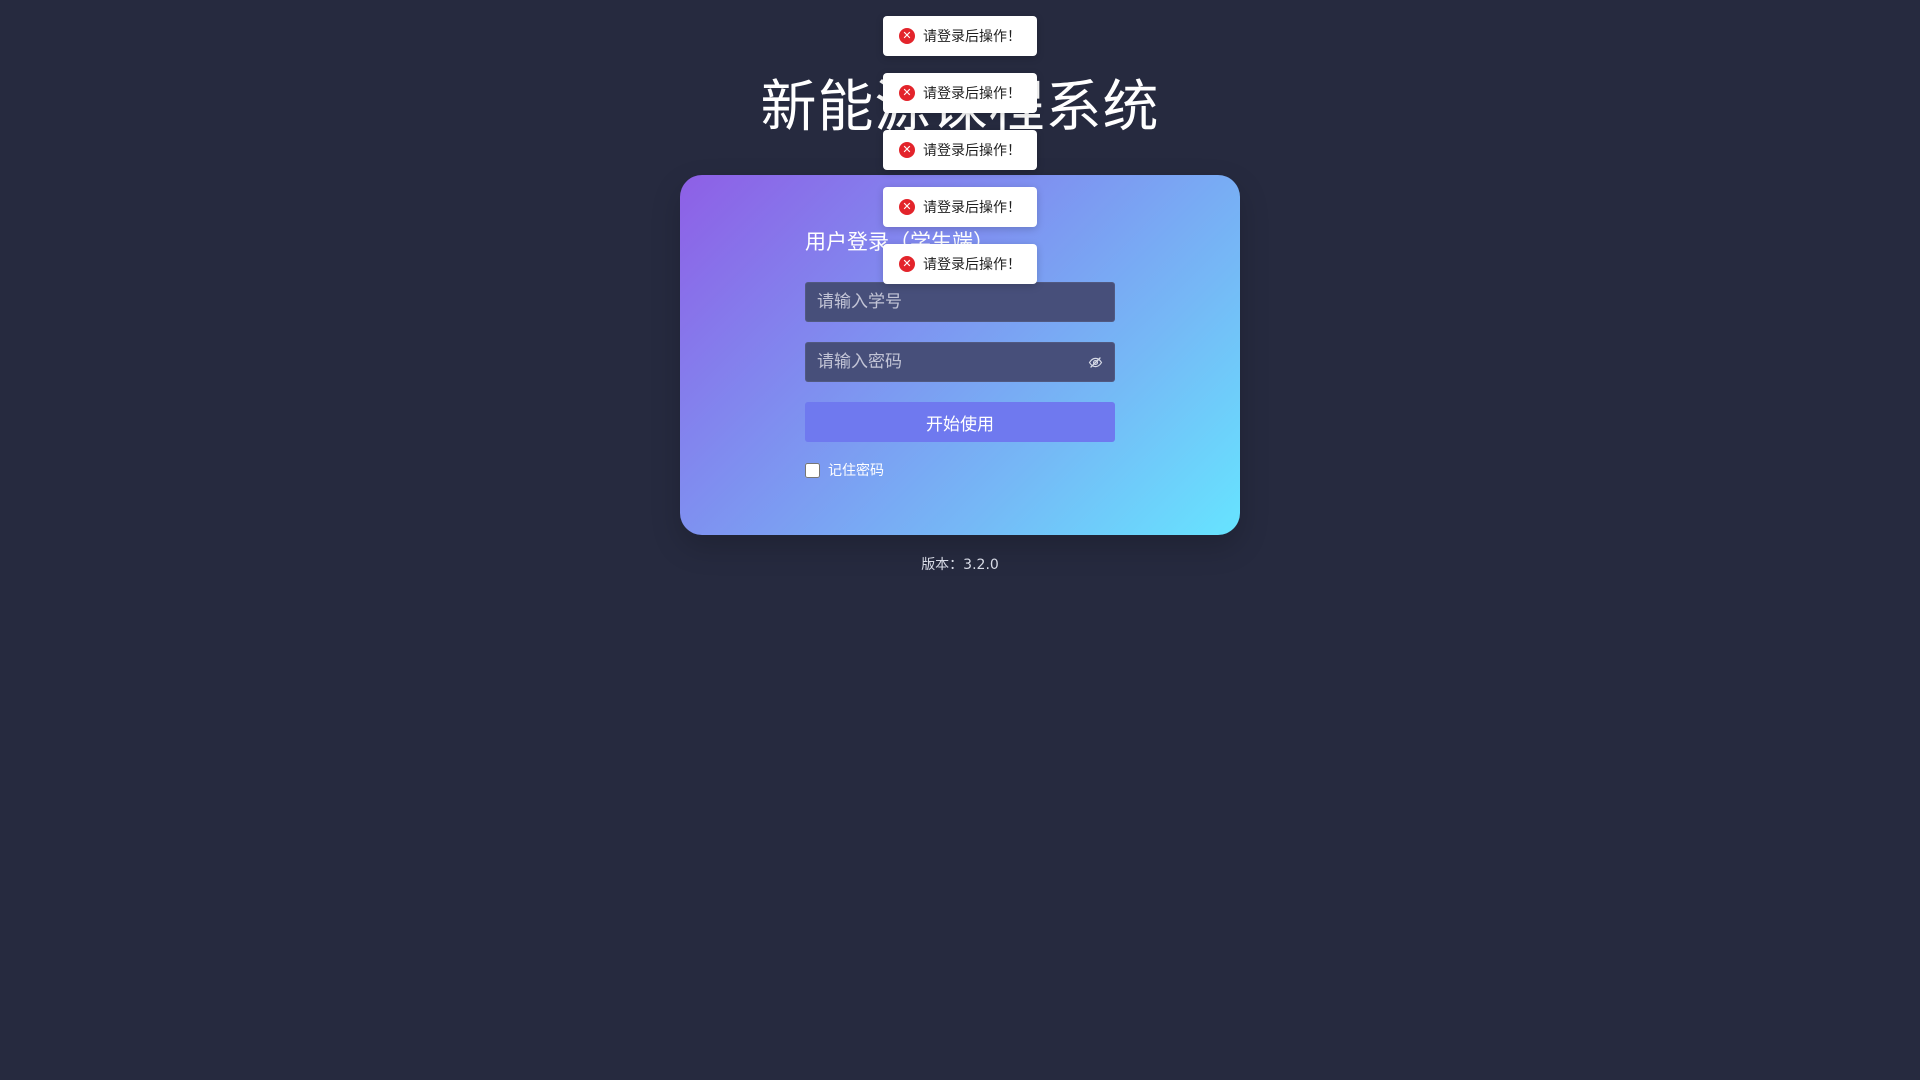 This screenshot has width=1920, height=1080. What do you see at coordinates (960, 422) in the screenshot?
I see `start-using-button: 开始使用` at bounding box center [960, 422].